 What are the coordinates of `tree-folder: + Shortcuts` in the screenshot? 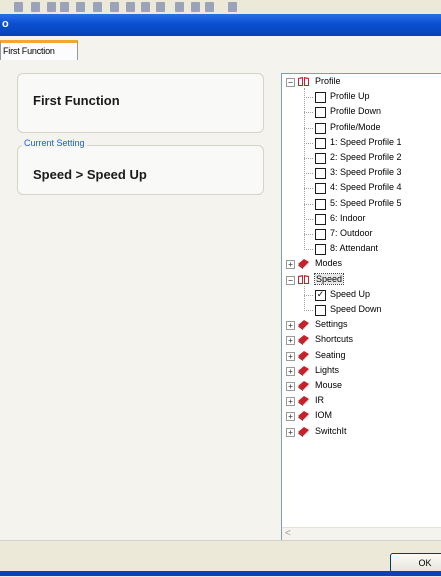 It's located at (361, 340).